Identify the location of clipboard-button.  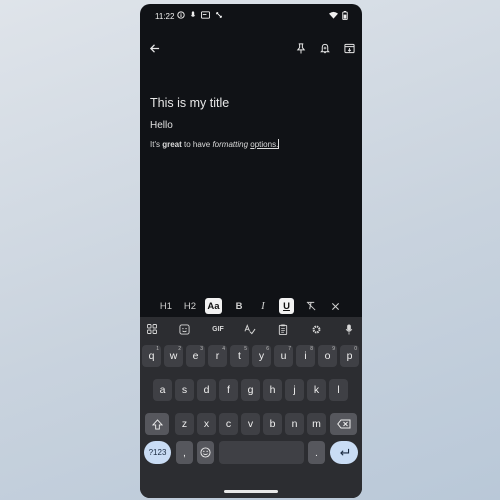
(283, 329).